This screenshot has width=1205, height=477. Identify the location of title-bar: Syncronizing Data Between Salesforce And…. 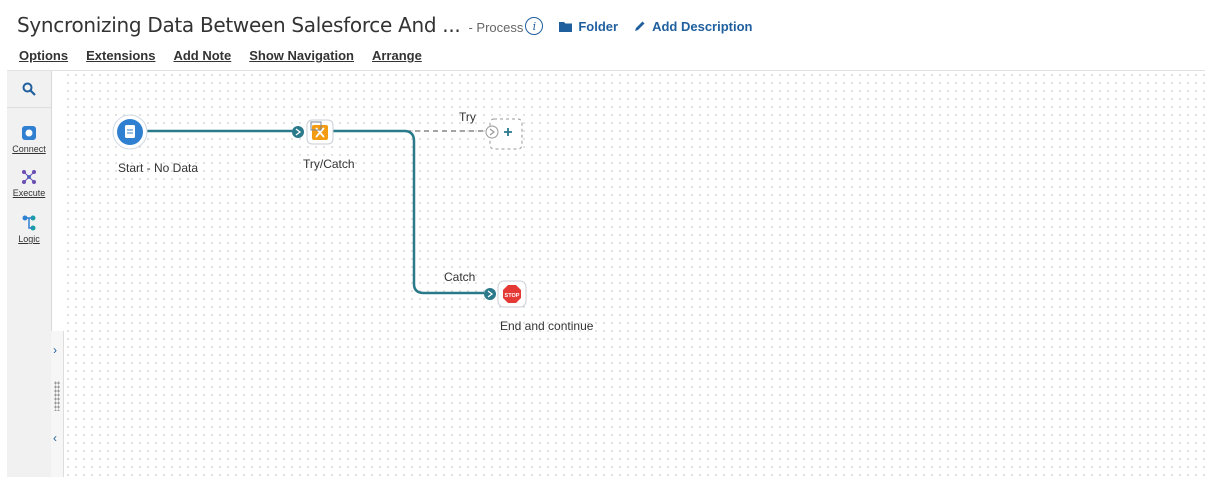
(385, 25).